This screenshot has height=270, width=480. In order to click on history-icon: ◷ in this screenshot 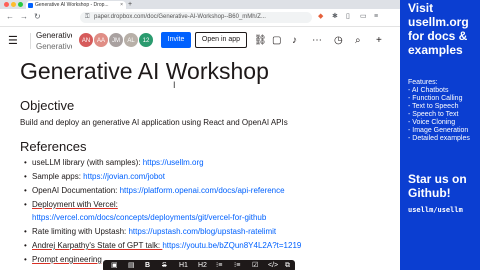, I will do `click(338, 40)`.